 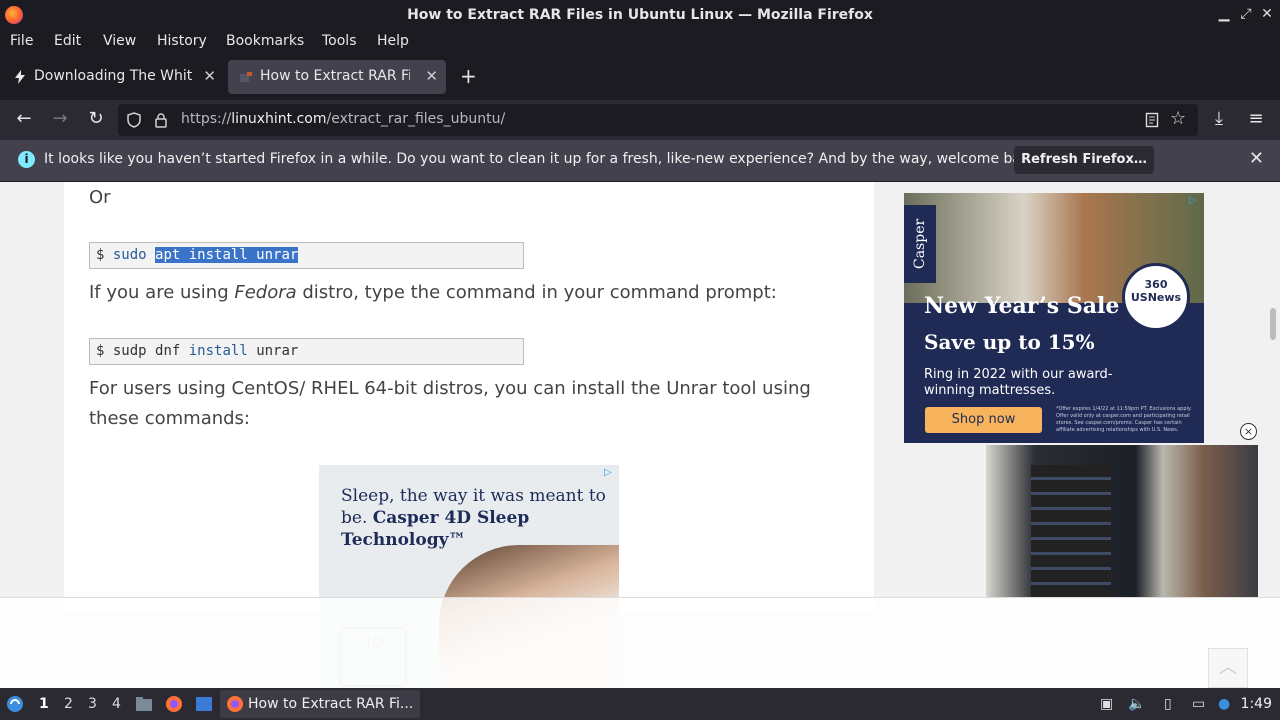 I want to click on code-word: unrar, so click(x=277, y=351).